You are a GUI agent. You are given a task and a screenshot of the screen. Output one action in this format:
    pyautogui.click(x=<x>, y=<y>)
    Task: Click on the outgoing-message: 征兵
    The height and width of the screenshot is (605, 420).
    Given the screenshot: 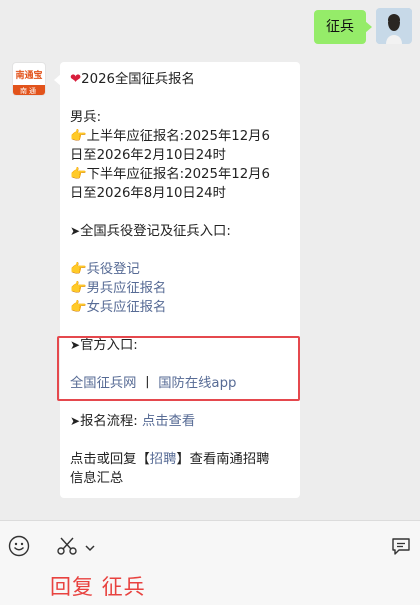 What is the action you would take?
    pyautogui.click(x=363, y=26)
    